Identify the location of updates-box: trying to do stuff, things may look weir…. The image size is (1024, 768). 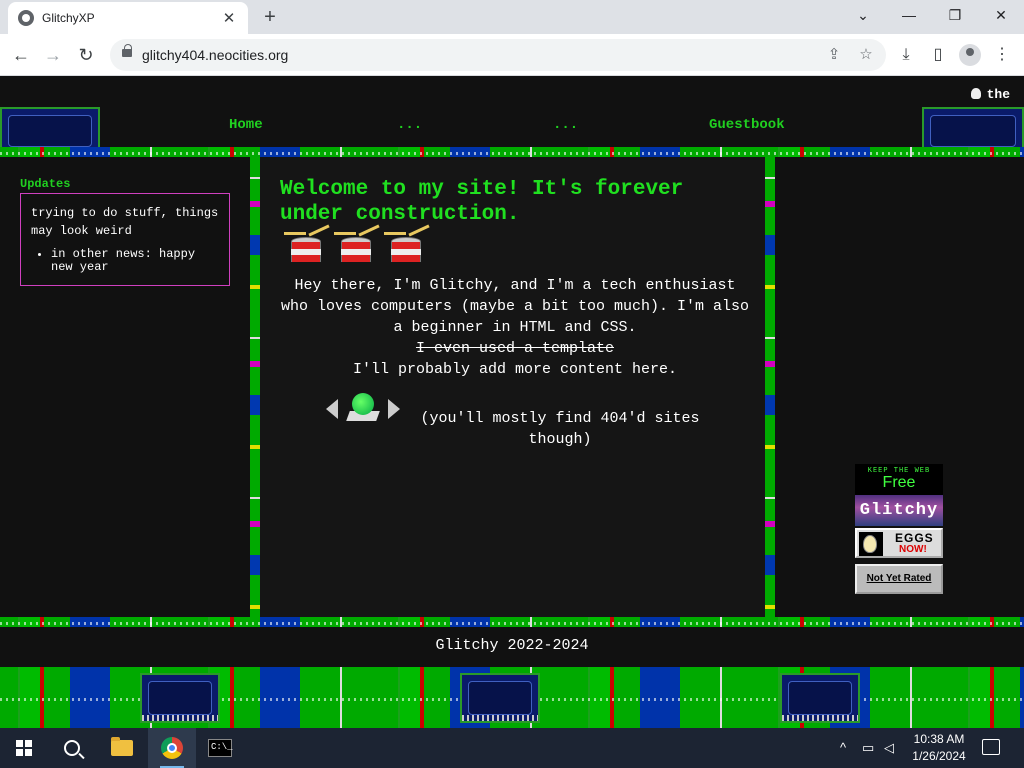
(125, 239).